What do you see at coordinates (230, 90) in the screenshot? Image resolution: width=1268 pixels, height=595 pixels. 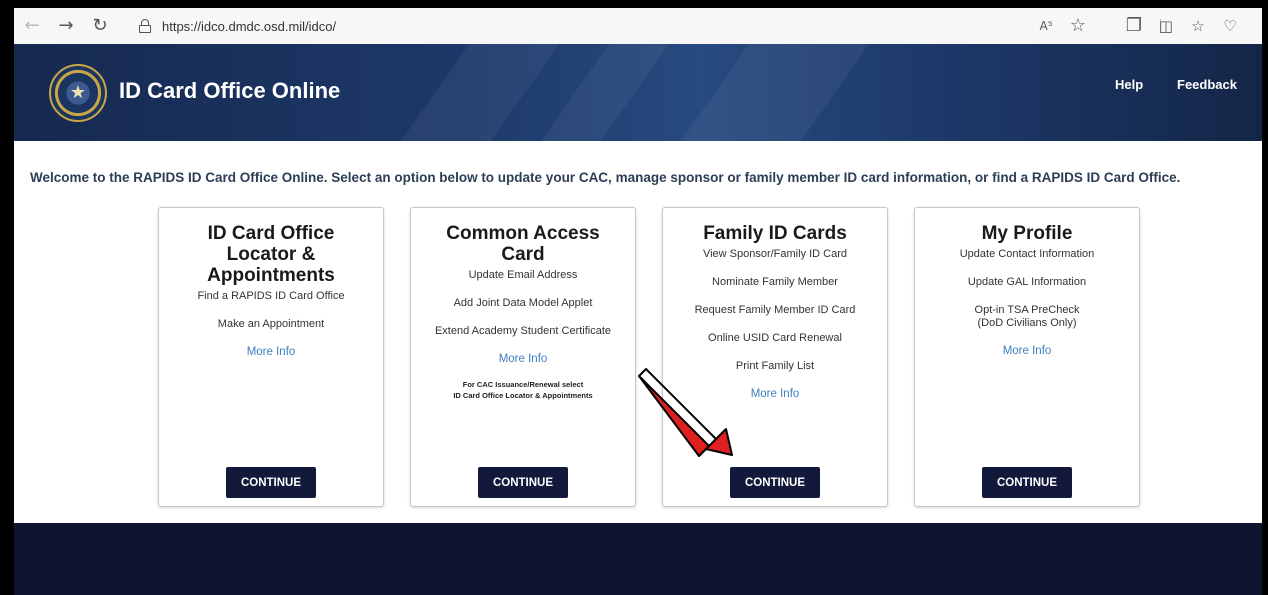 I see `site-title: ID Card Office Online` at bounding box center [230, 90].